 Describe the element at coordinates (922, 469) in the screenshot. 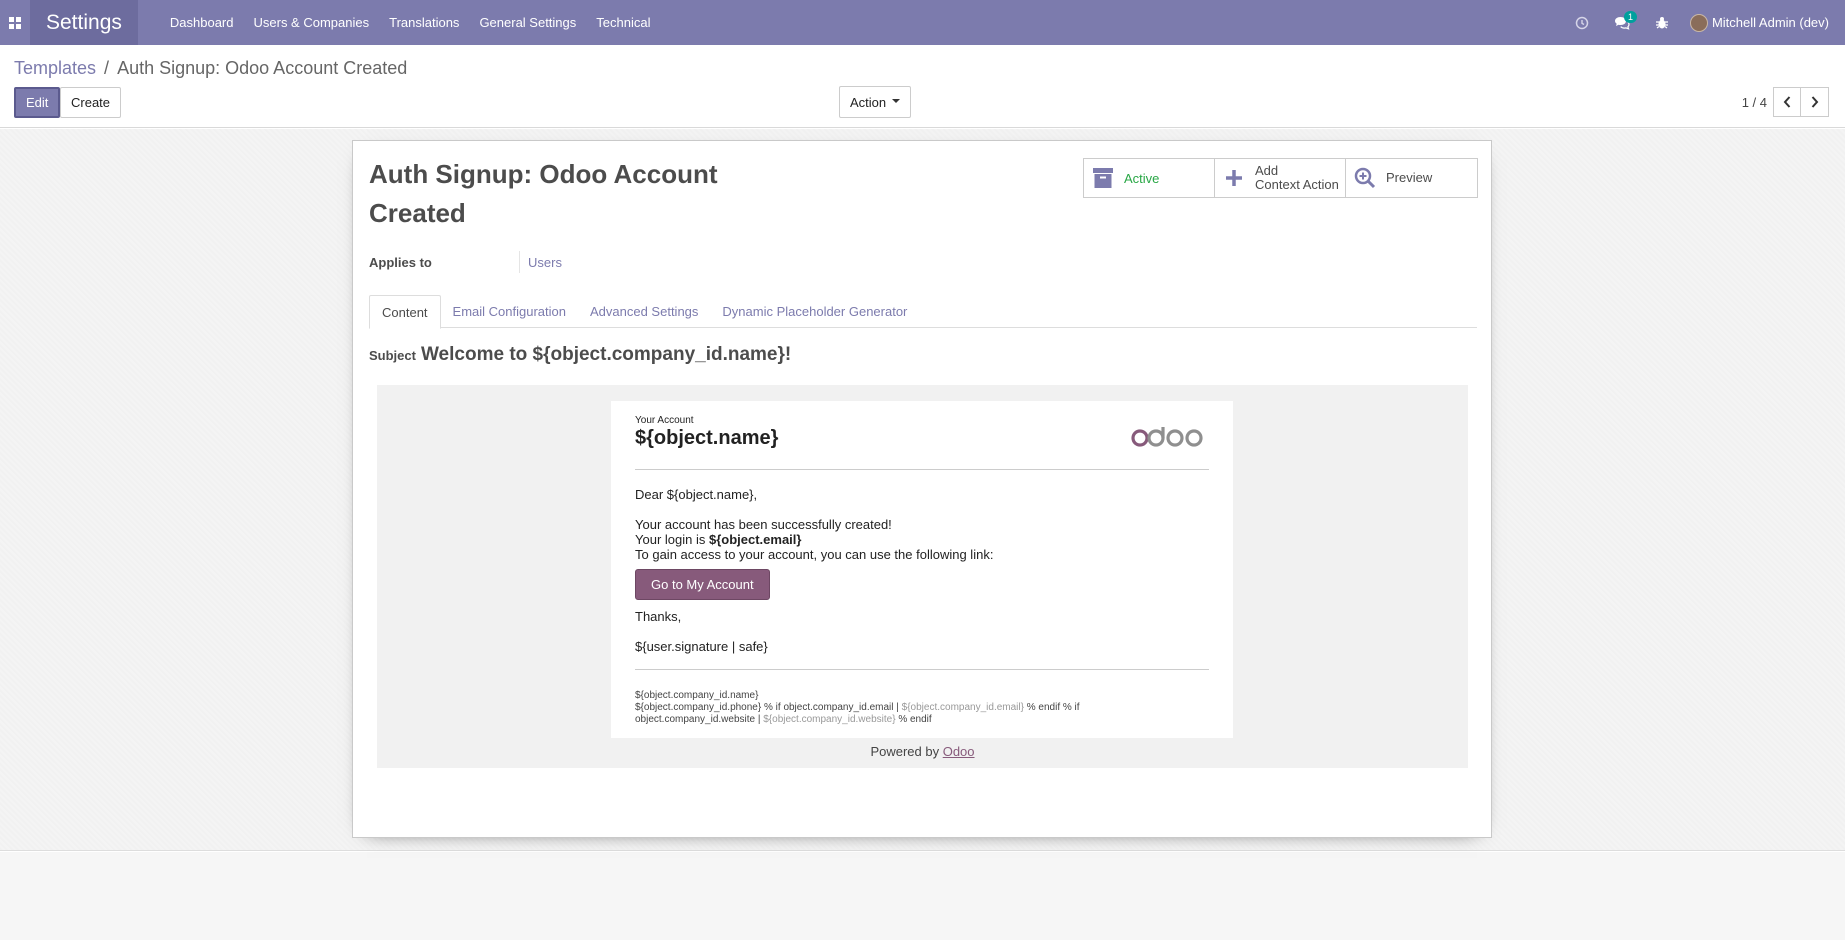

I see `email-divider-top` at that location.